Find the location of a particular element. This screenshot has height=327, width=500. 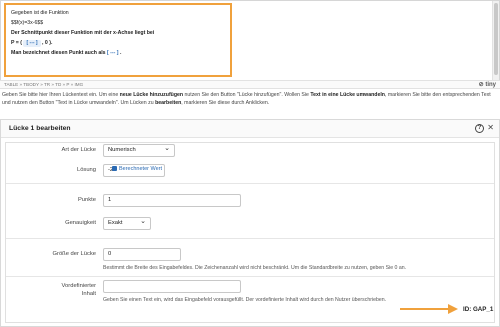

editor-scrollbar is located at coordinates (495, 43).